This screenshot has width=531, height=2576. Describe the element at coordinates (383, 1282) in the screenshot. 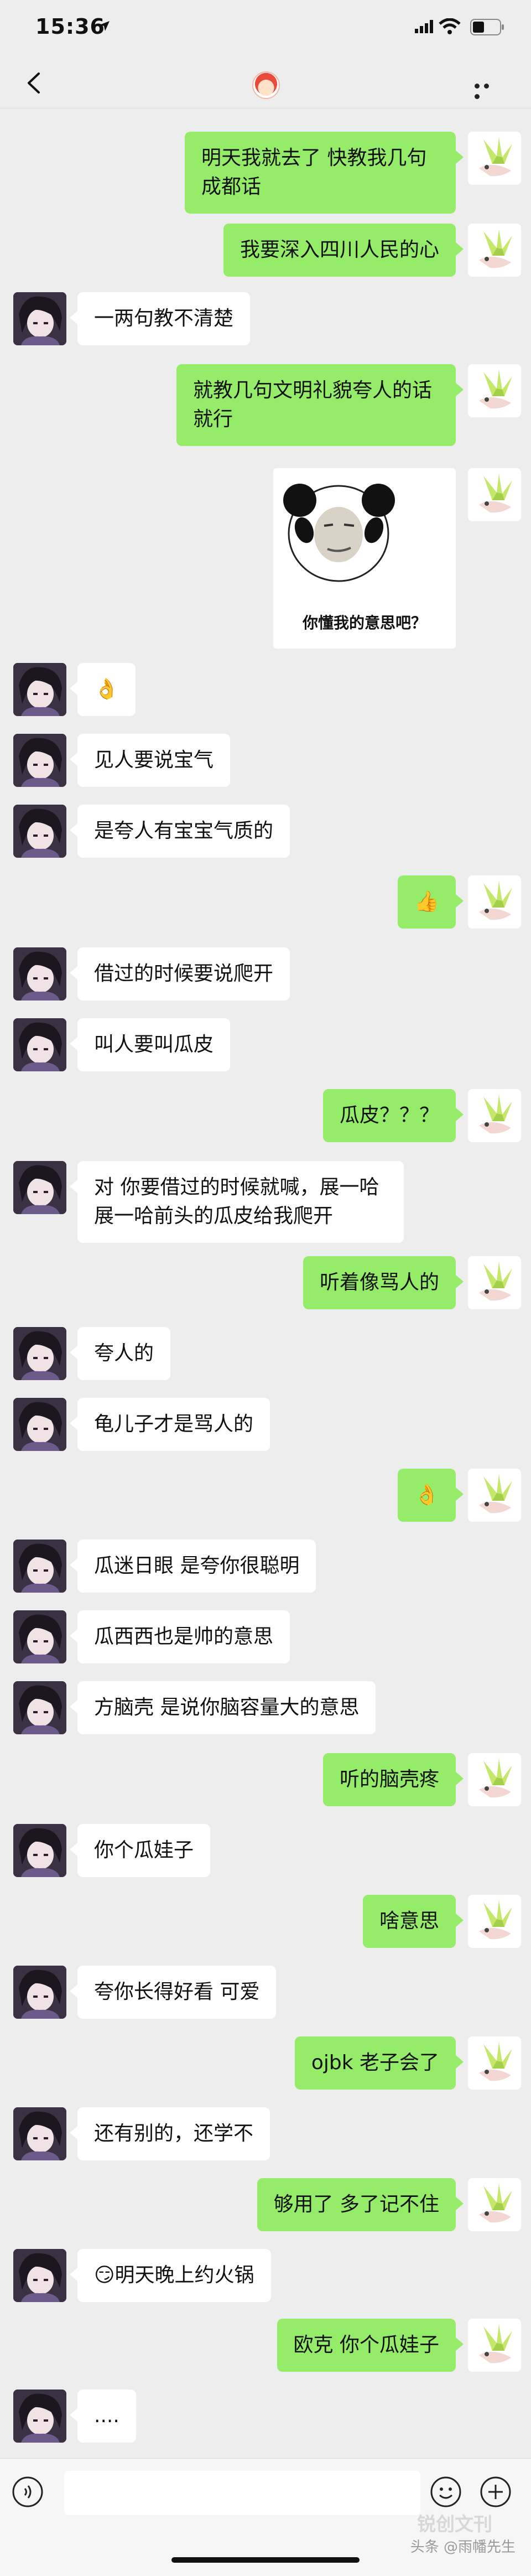

I see `message-bubble: 听着像骂人的` at that location.